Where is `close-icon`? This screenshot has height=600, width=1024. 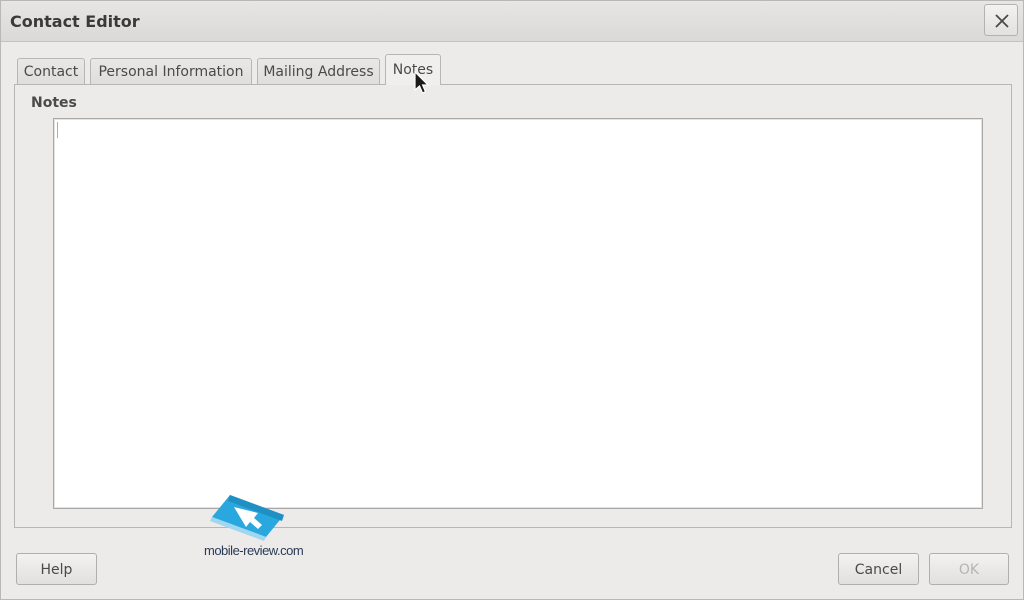
close-icon is located at coordinates (1002, 21).